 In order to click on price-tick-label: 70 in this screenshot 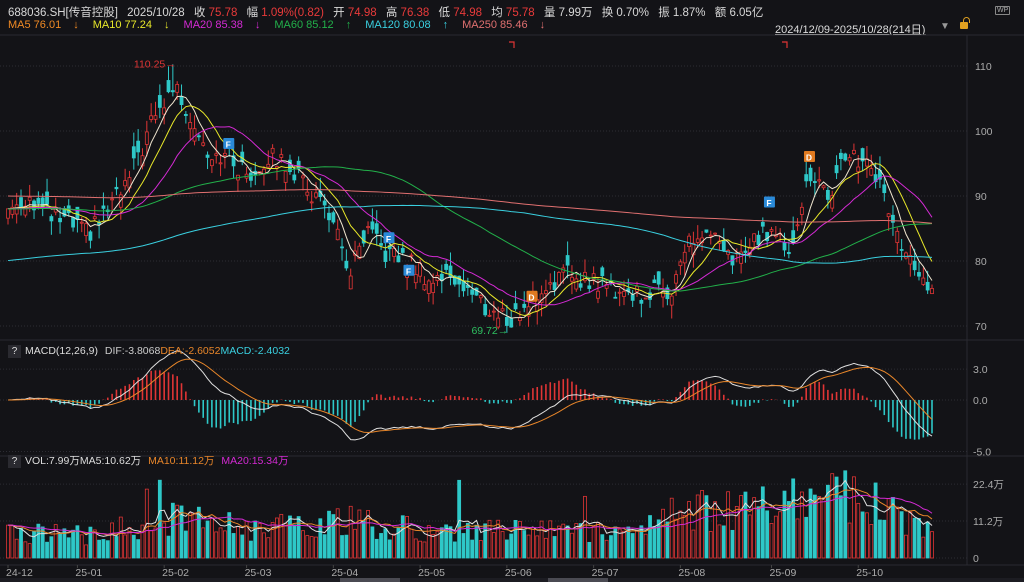, I will do `click(981, 327)`.